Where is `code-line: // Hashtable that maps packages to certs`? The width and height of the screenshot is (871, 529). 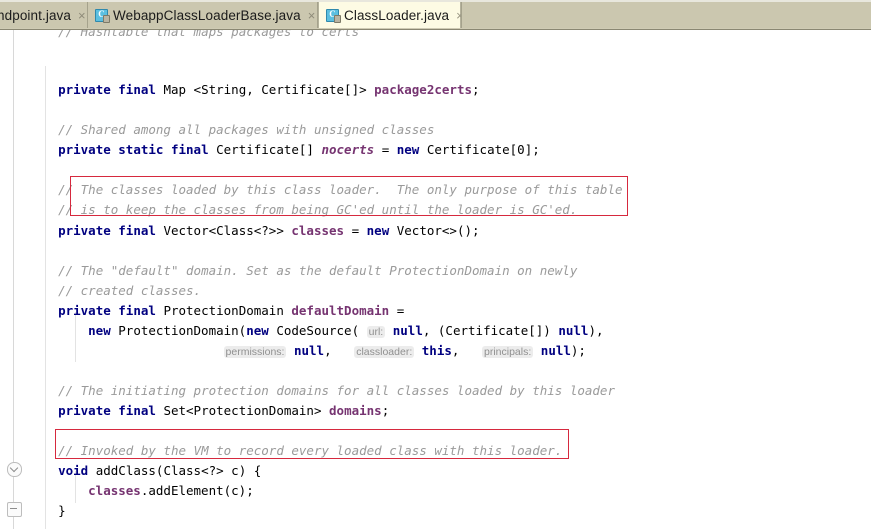
code-line: // Hashtable that maps packages to certs is located at coordinates (208, 36).